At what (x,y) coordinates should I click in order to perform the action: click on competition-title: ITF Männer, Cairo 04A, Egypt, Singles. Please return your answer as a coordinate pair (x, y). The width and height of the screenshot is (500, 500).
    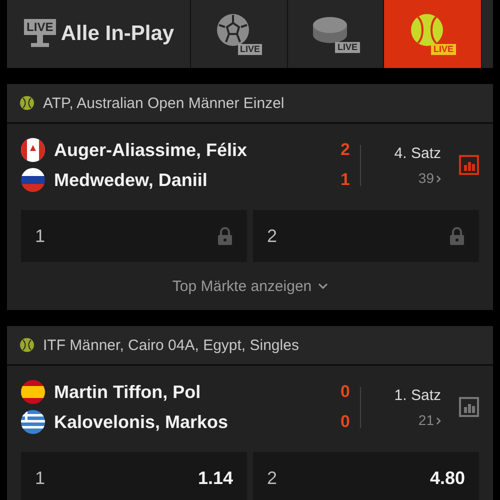
    Looking at the image, I should click on (171, 345).